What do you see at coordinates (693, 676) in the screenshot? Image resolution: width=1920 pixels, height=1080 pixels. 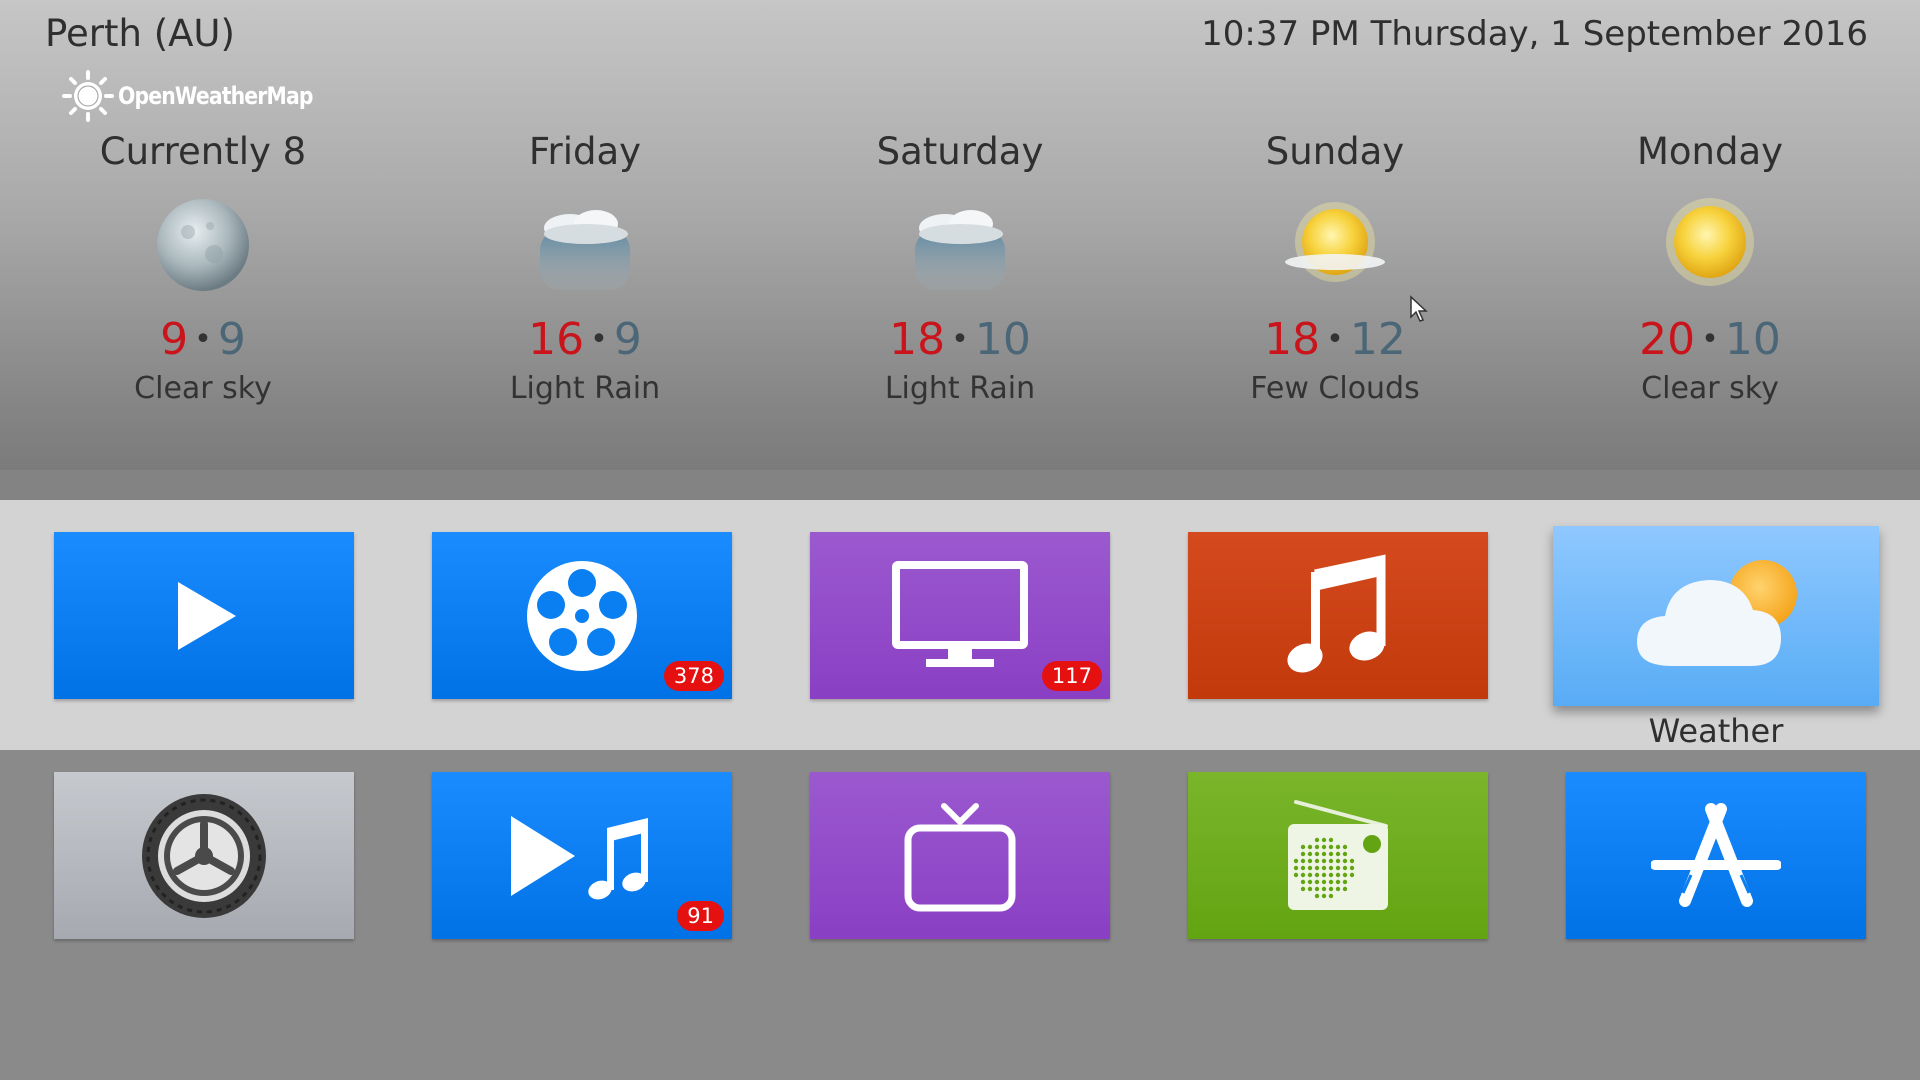 I see `movies-count-badge: 378` at bounding box center [693, 676].